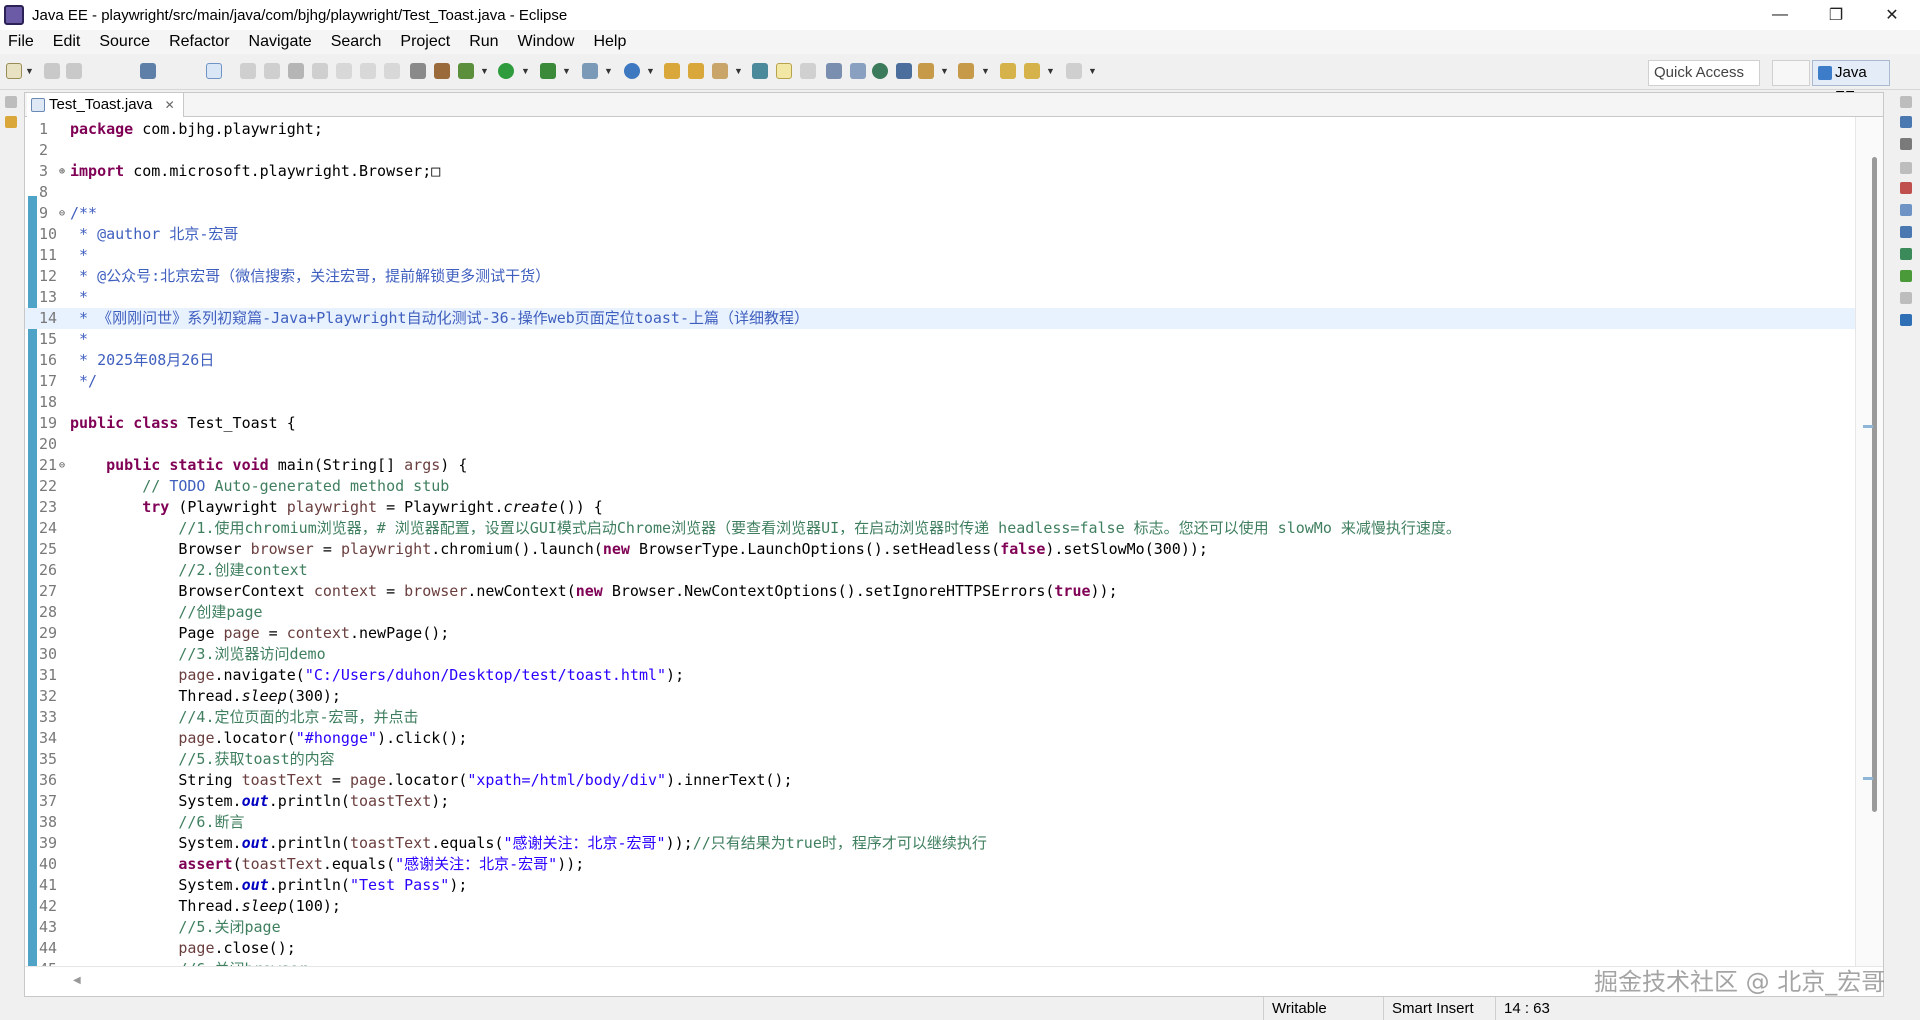  Describe the element at coordinates (940, 948) in the screenshot. I see `code-line: 44 page.close();` at that location.